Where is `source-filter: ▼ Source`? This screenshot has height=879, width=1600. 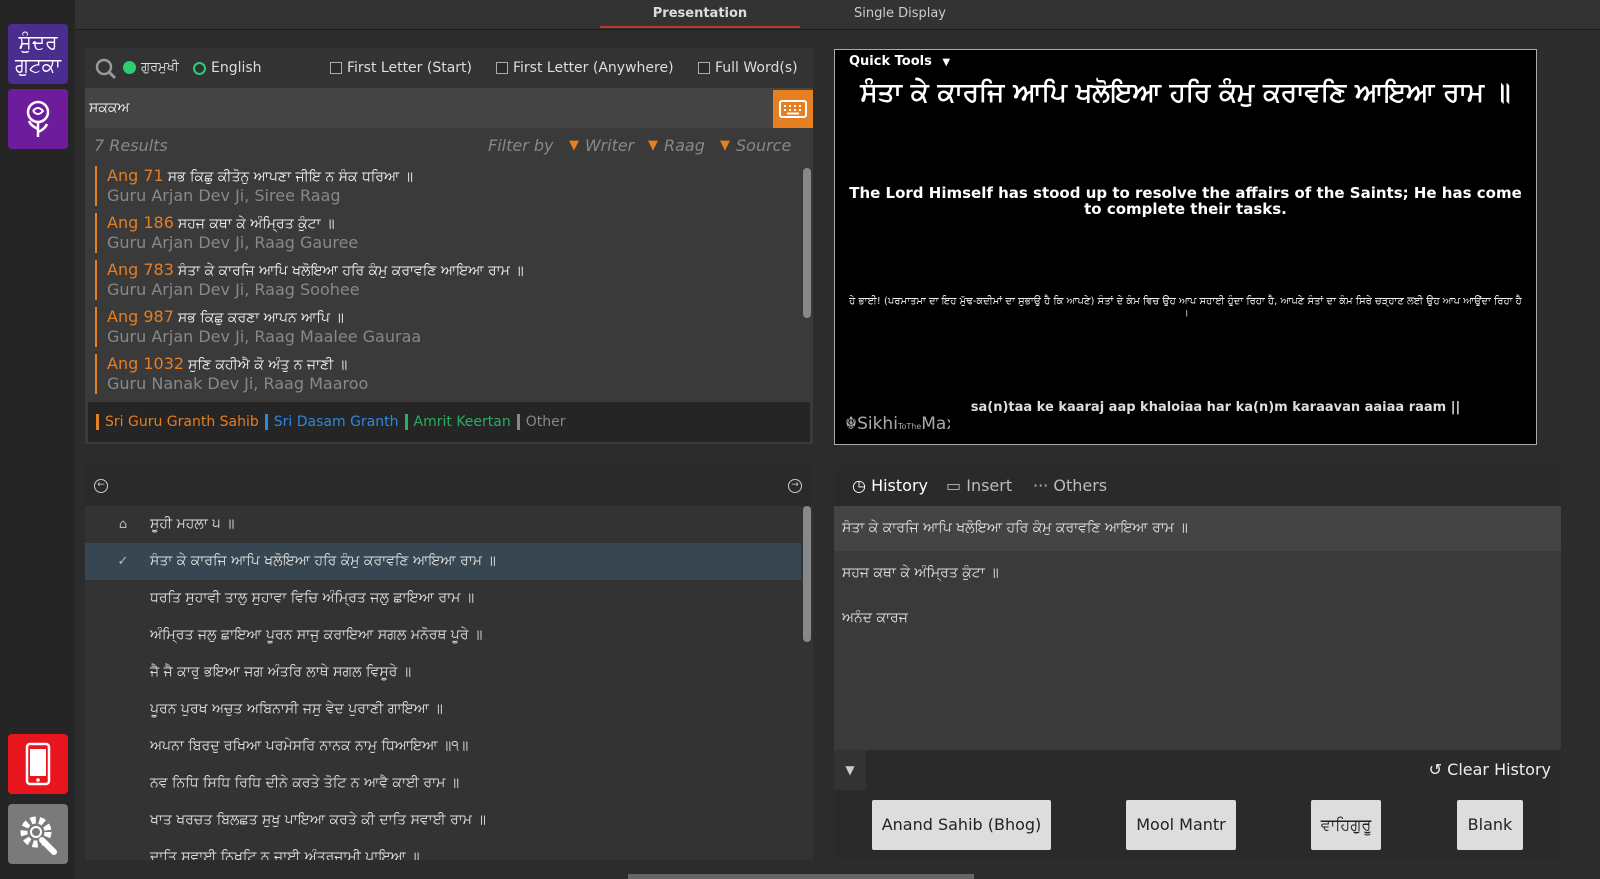
source-filter: ▼ Source is located at coordinates (755, 145).